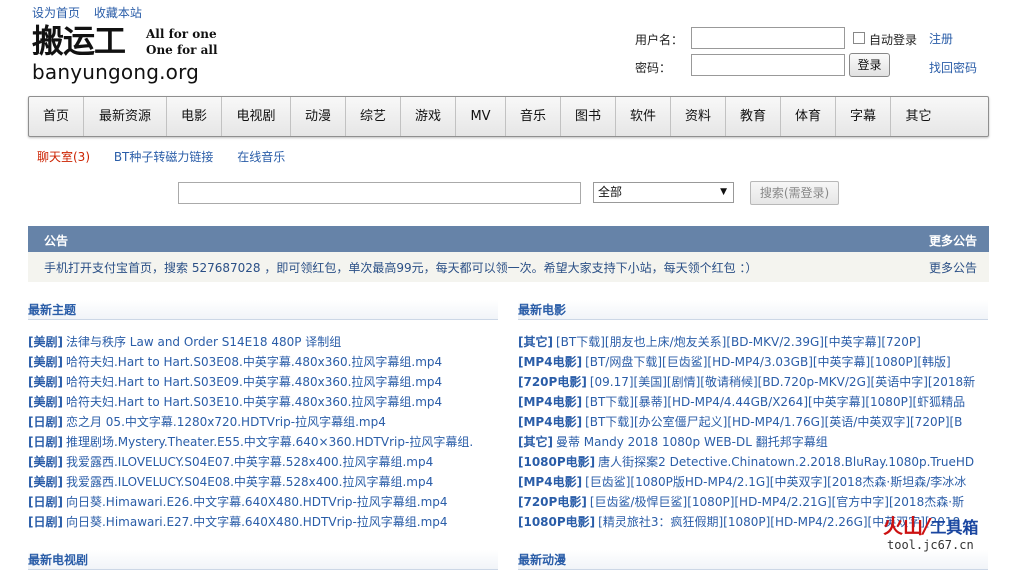  I want to click on search-scope-value: 全部, so click(610, 192).